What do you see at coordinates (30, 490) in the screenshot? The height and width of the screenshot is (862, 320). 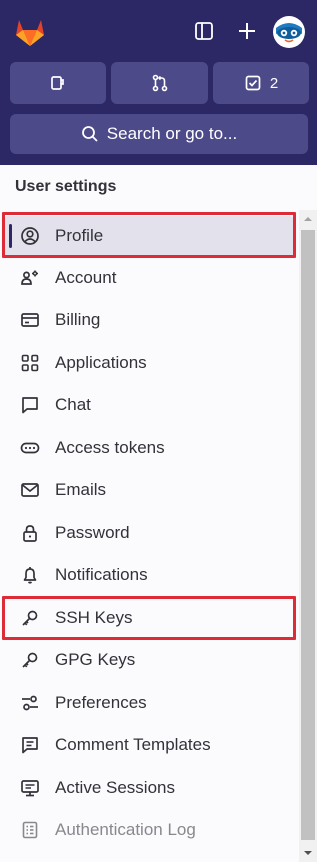 I see `mail-icon` at bounding box center [30, 490].